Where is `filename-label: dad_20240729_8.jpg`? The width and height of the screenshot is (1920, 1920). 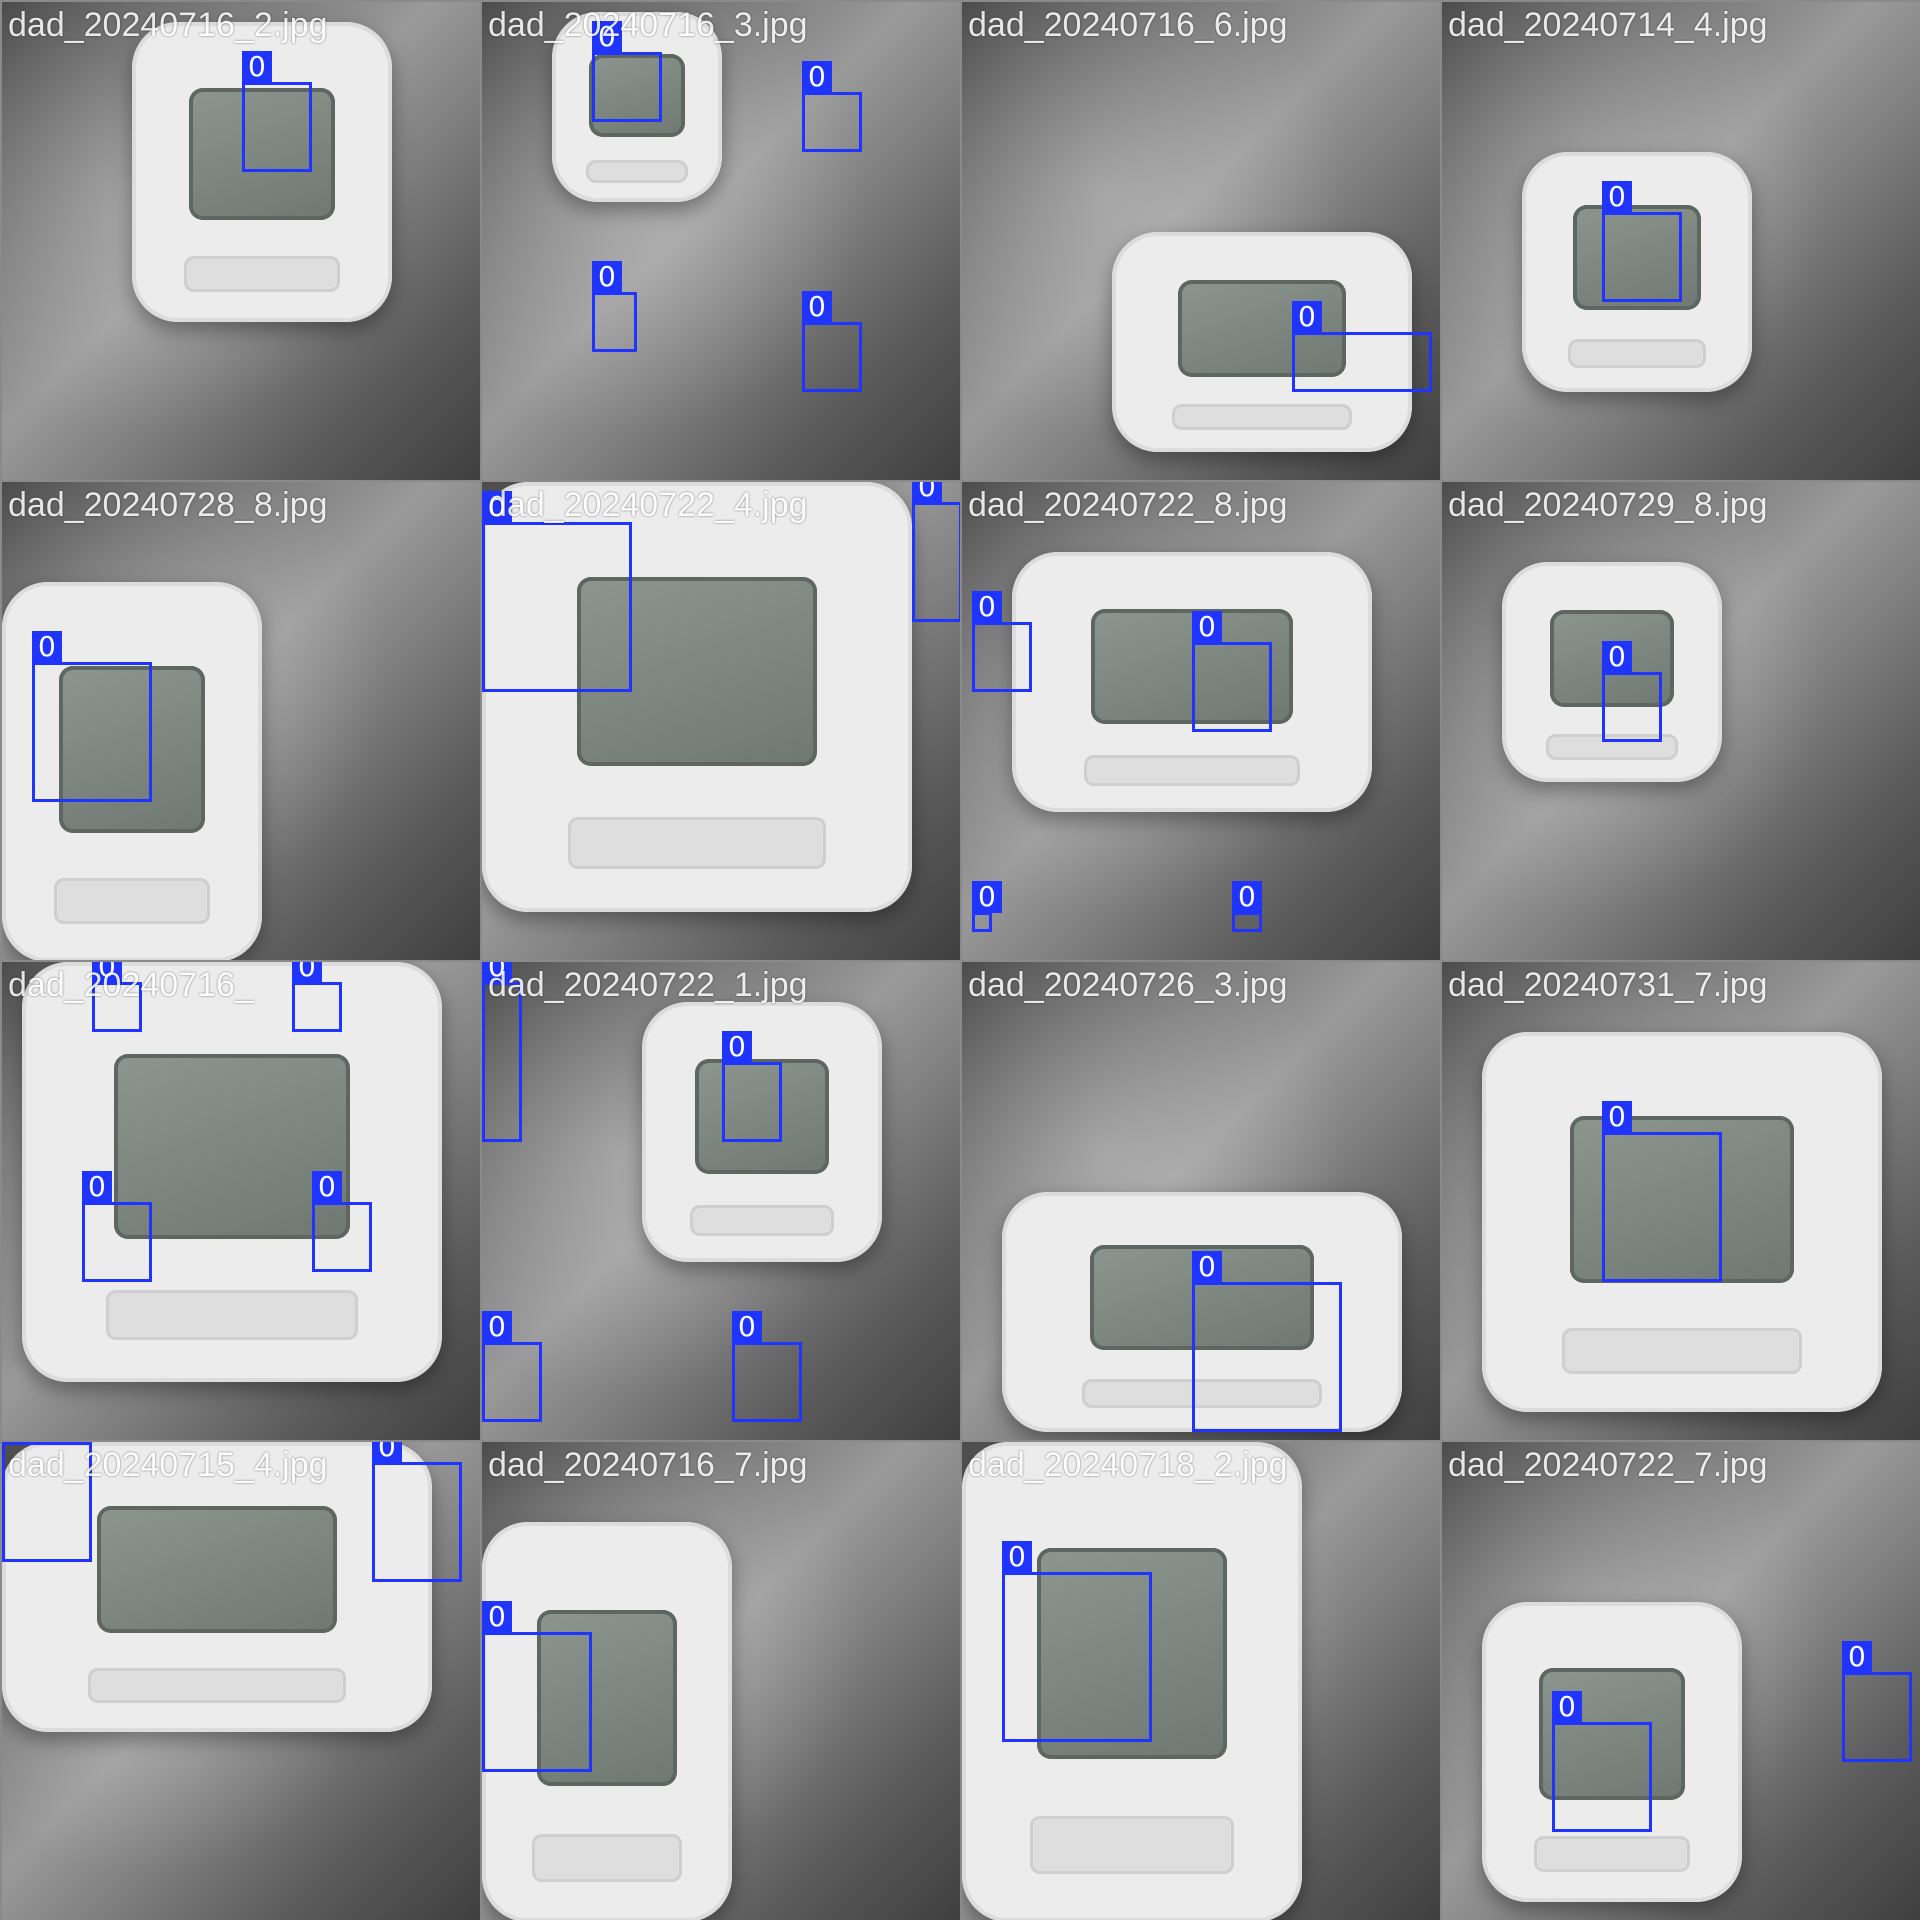
filename-label: dad_20240729_8.jpg is located at coordinates (1608, 505).